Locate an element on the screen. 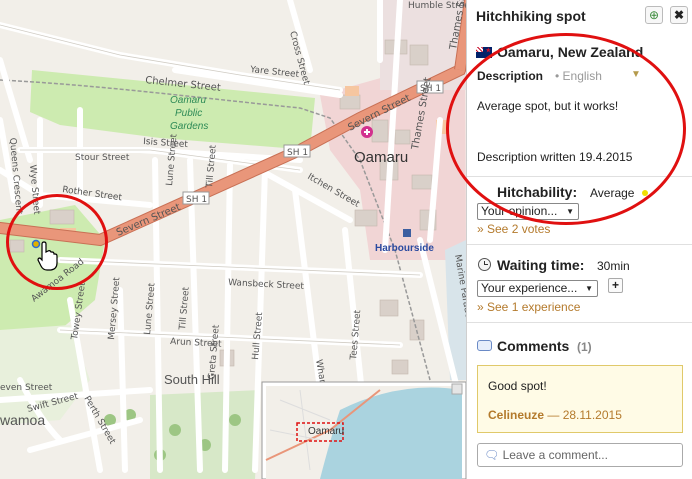 This screenshot has width=692, height=479. hitchability-value: Average is located at coordinates (612, 193).